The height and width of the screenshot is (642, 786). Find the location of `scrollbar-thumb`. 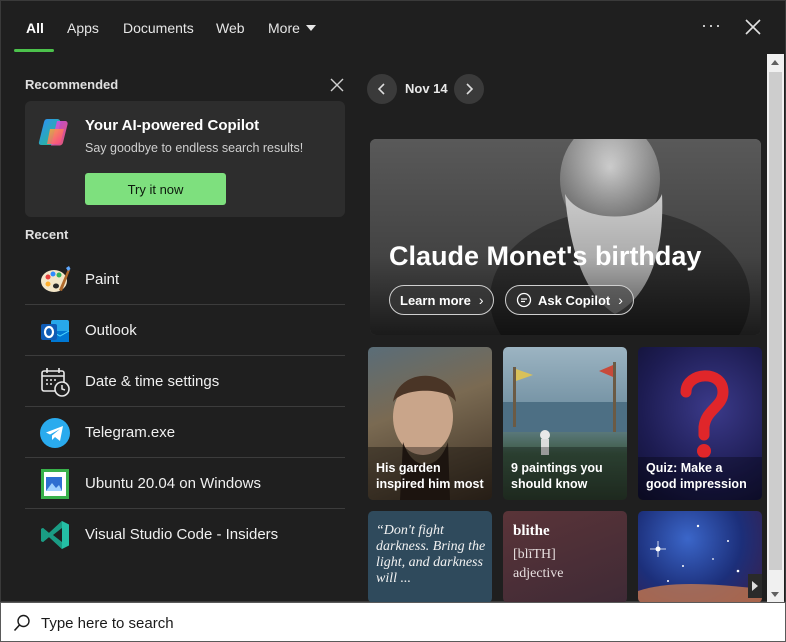

scrollbar-thumb is located at coordinates (775, 321).